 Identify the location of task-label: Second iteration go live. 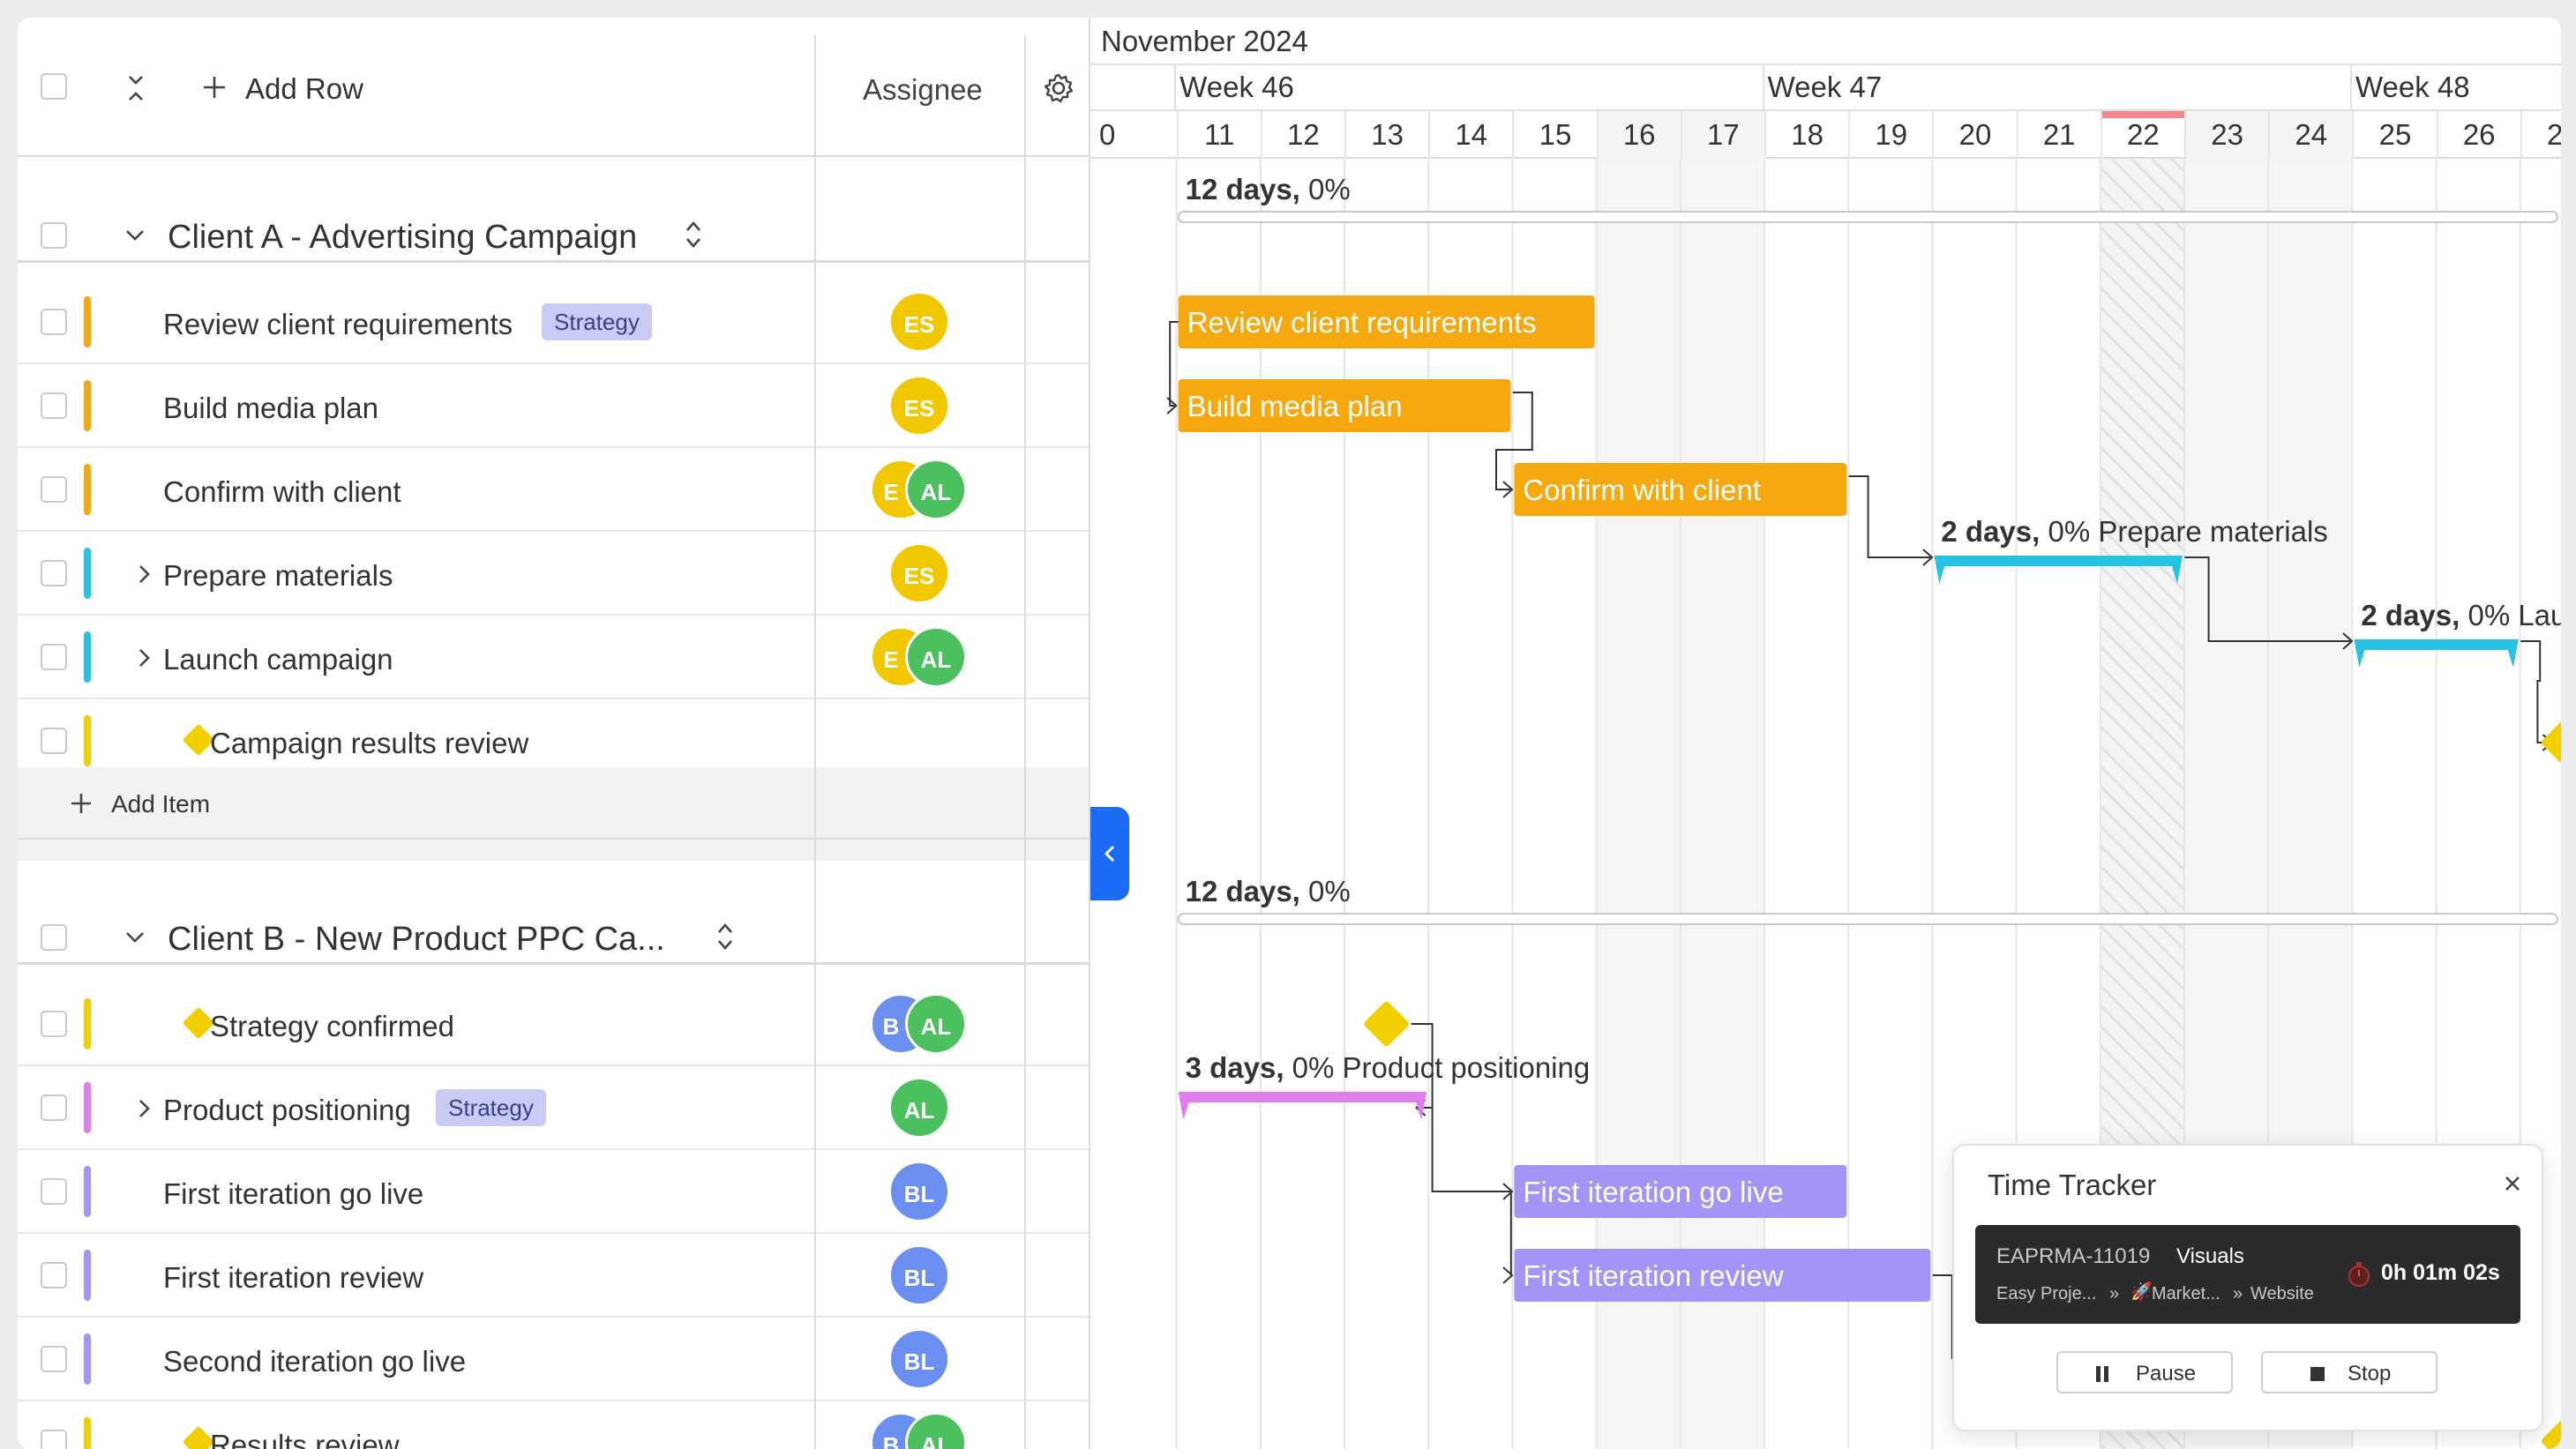
(314, 1361).